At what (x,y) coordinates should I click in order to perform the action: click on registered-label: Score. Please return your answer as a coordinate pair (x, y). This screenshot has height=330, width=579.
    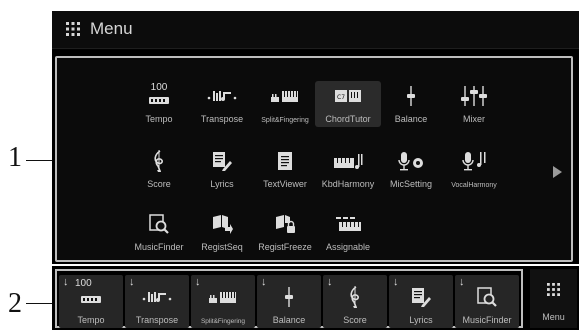
    Looking at the image, I should click on (355, 320).